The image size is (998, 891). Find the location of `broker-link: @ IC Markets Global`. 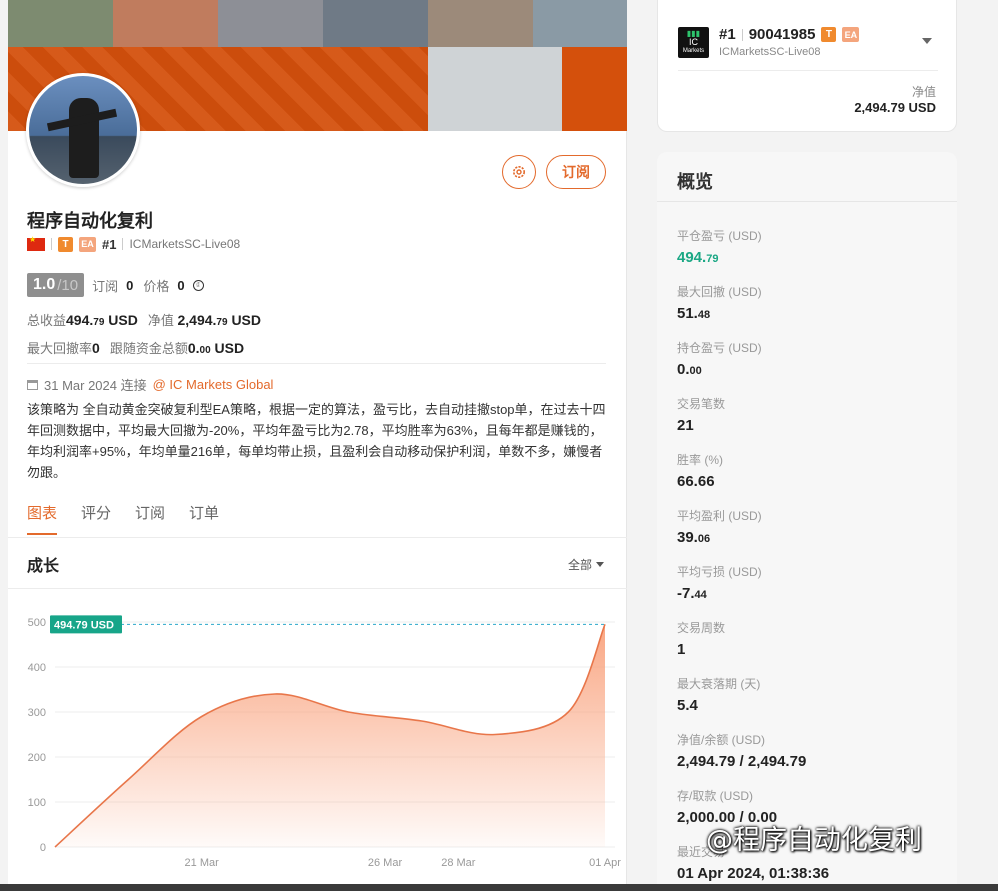

broker-link: @ IC Markets Global is located at coordinates (213, 384).